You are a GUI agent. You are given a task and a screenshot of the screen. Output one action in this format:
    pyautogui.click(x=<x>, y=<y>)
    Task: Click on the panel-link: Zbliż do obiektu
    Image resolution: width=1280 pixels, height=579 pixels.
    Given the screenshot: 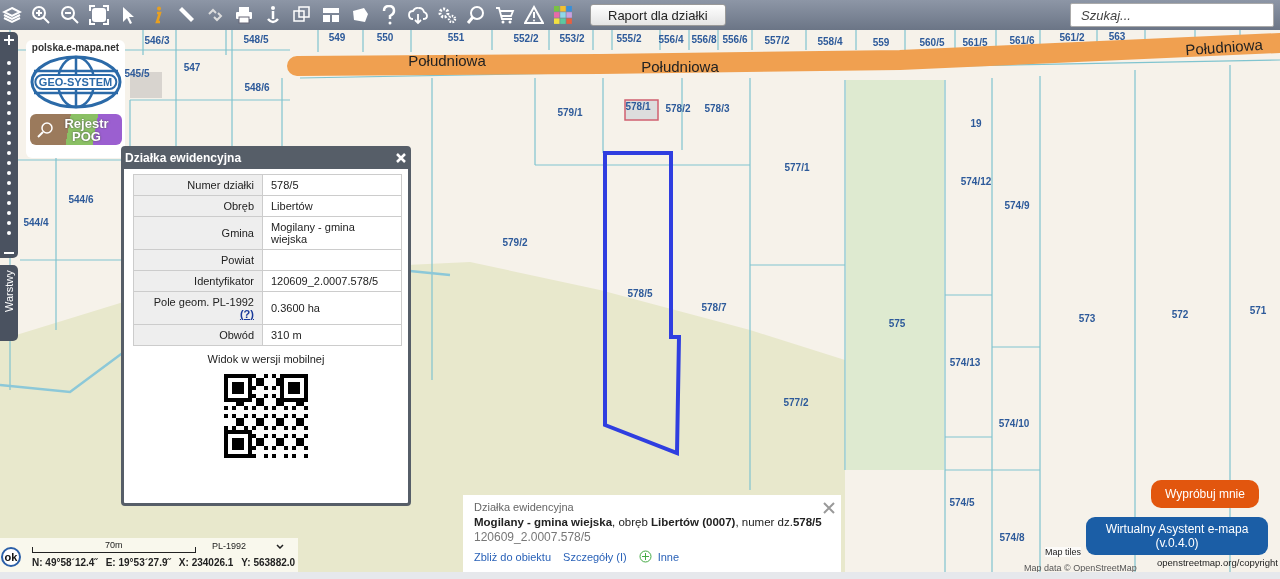 What is the action you would take?
    pyautogui.click(x=513, y=556)
    